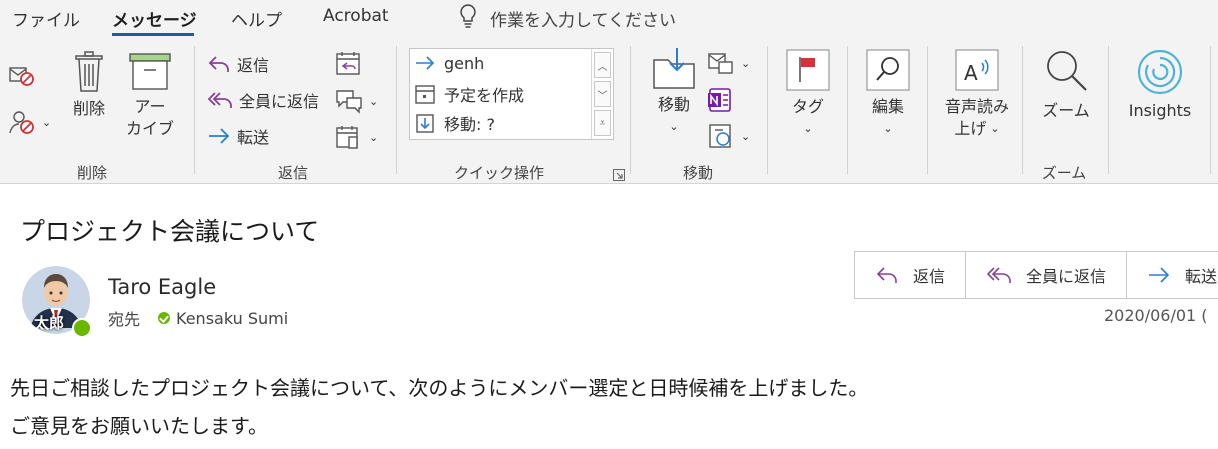 This screenshot has height=449, width=1218. What do you see at coordinates (150, 71) in the screenshot?
I see `archive-icon` at bounding box center [150, 71].